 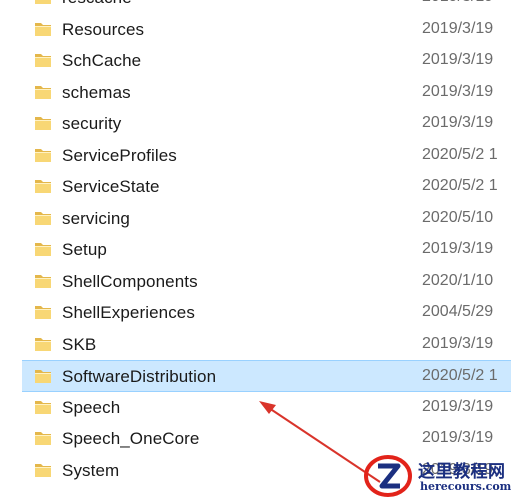 I want to click on watermark: 这里教程网 herecours.com, so click(x=437, y=475).